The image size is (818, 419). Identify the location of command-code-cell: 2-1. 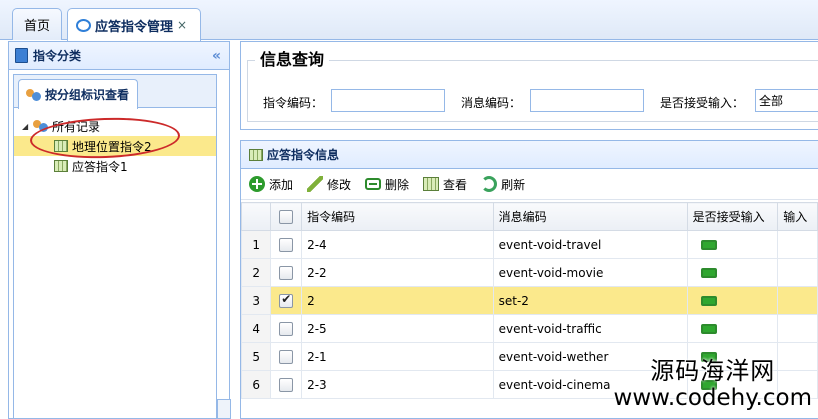
(397, 356).